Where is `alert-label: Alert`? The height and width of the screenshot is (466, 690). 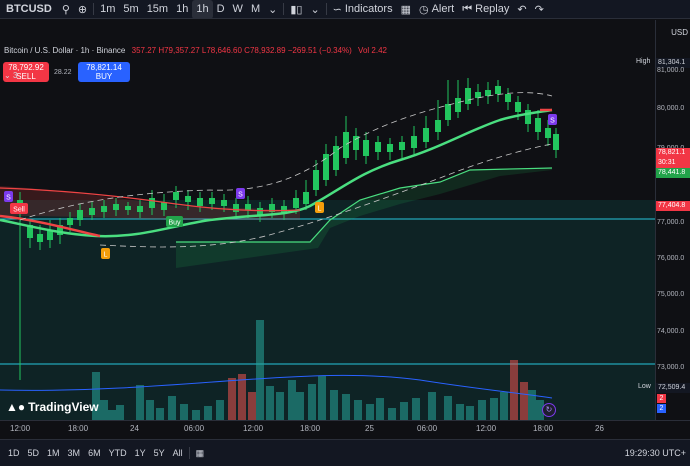
alert-label: Alert is located at coordinates (443, 9).